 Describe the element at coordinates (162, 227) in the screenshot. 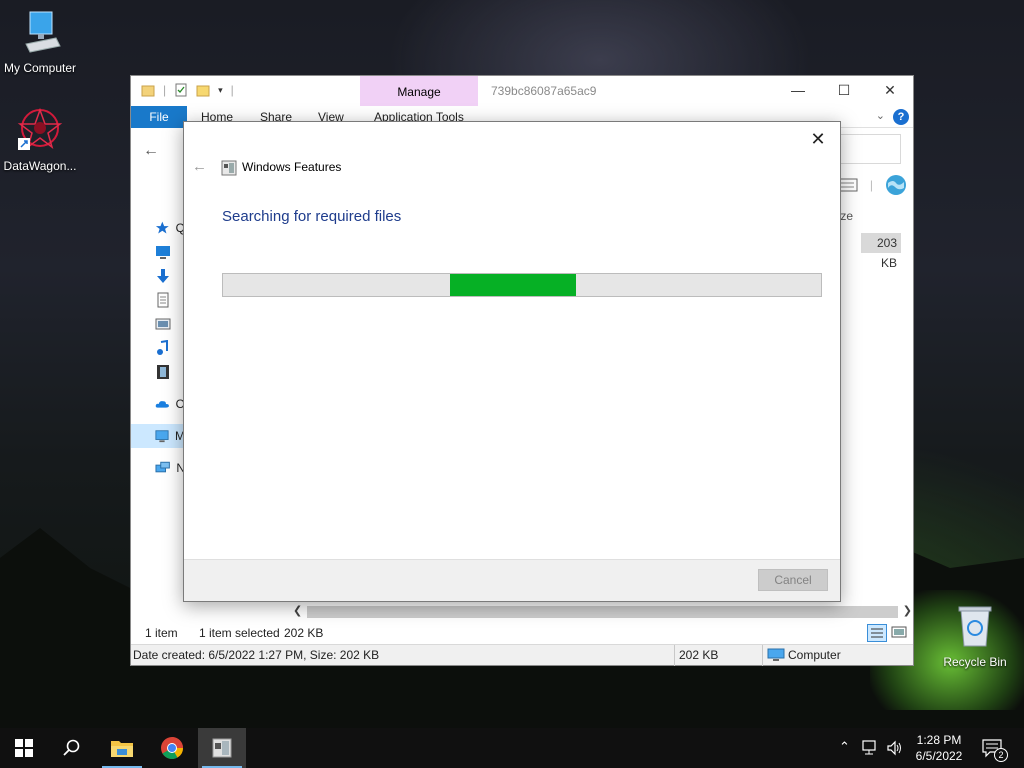

I see `star-icon` at that location.